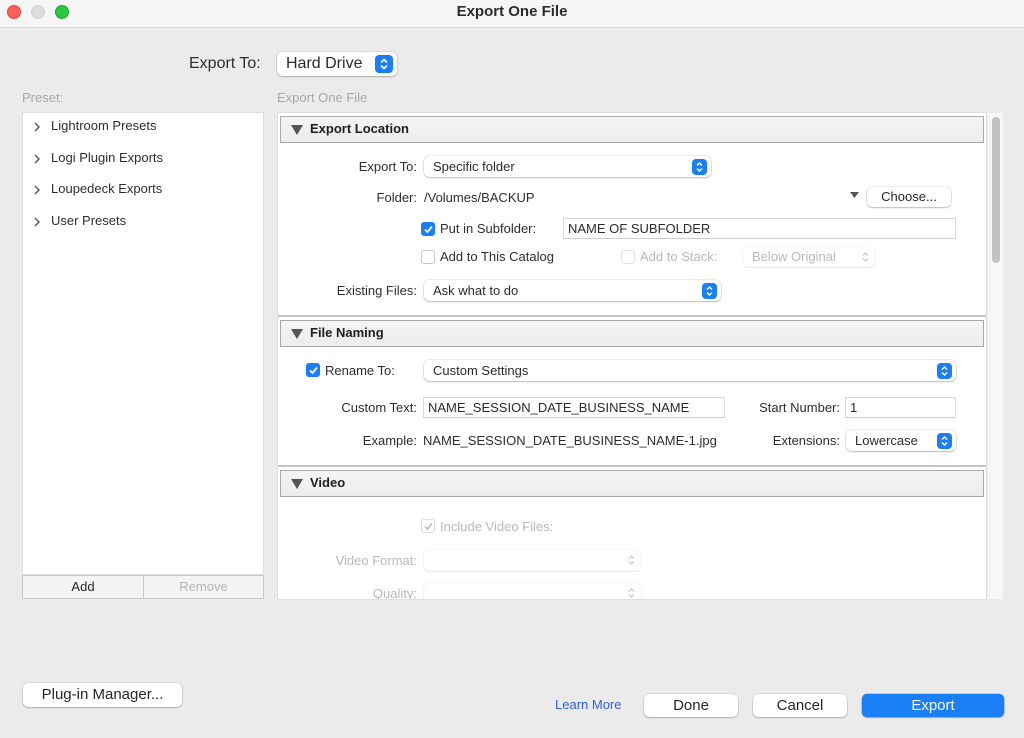 Image resolution: width=1024 pixels, height=738 pixels. What do you see at coordinates (588, 704) in the screenshot?
I see `learn-more-link: Learn More` at bounding box center [588, 704].